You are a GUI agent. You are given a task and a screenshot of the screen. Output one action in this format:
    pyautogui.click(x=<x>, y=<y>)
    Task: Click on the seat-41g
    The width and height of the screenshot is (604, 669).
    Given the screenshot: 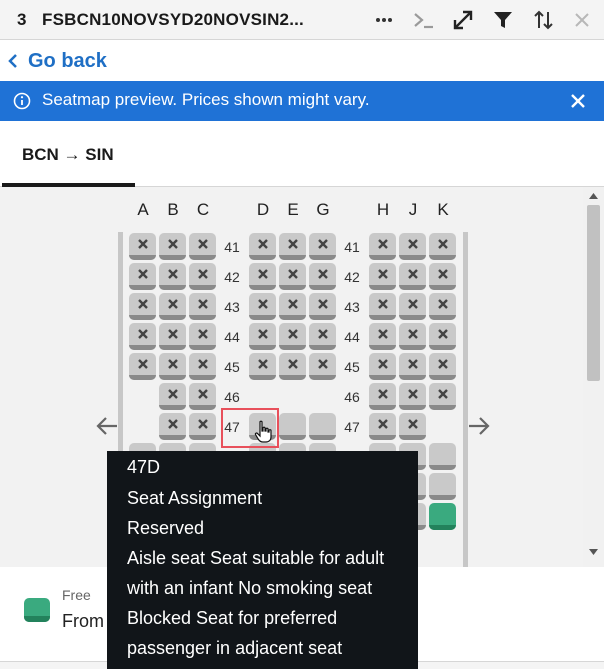 What is the action you would take?
    pyautogui.click(x=322, y=246)
    